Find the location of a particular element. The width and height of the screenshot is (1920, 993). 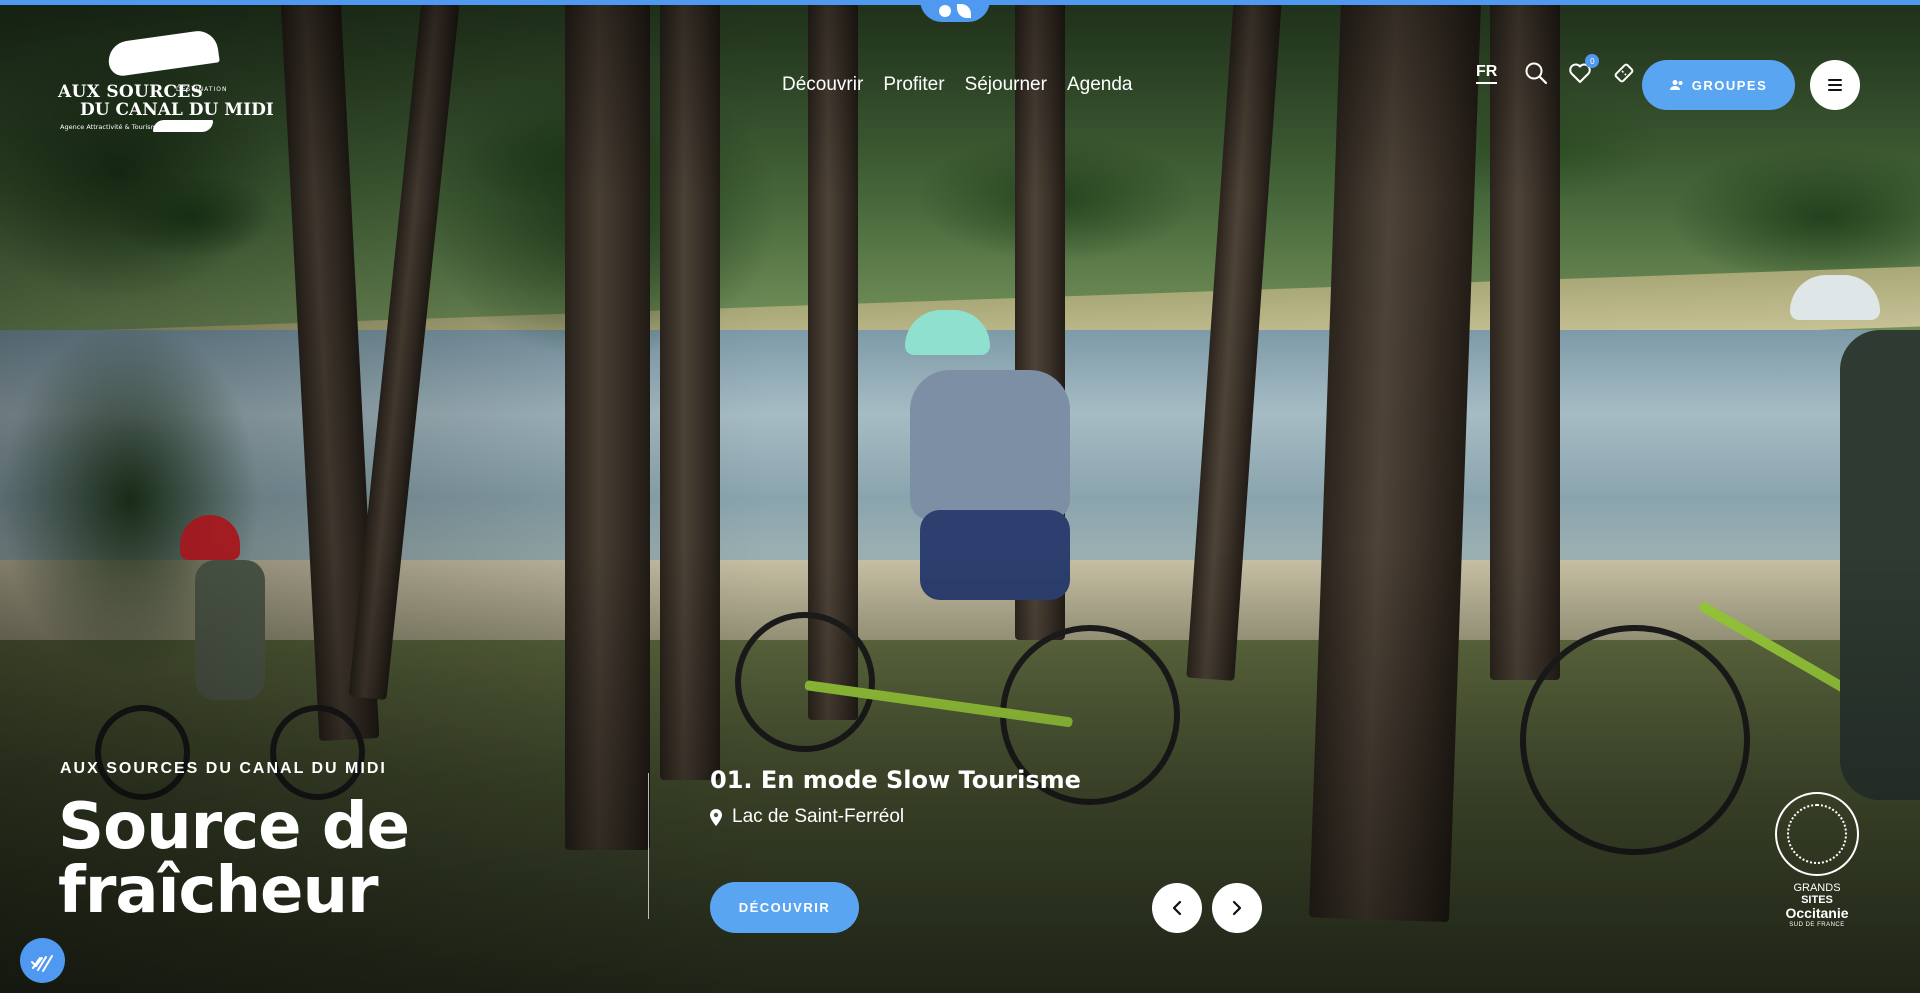

heart-icon: 0 is located at coordinates (1583, 70).